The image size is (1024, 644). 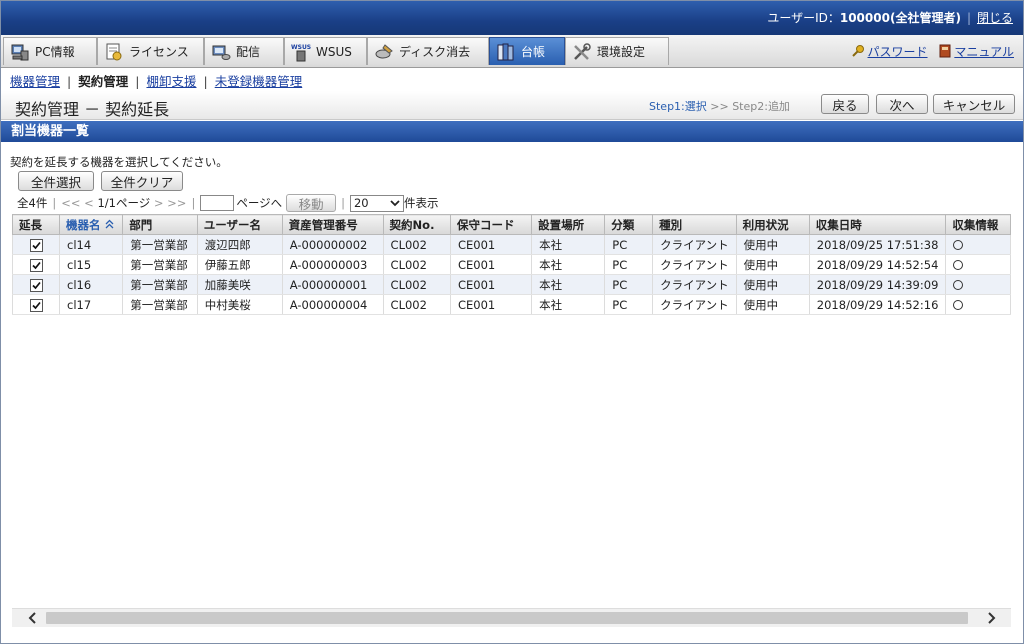 I want to click on subnav-inventory-support: 棚卸支援, so click(x=171, y=81).